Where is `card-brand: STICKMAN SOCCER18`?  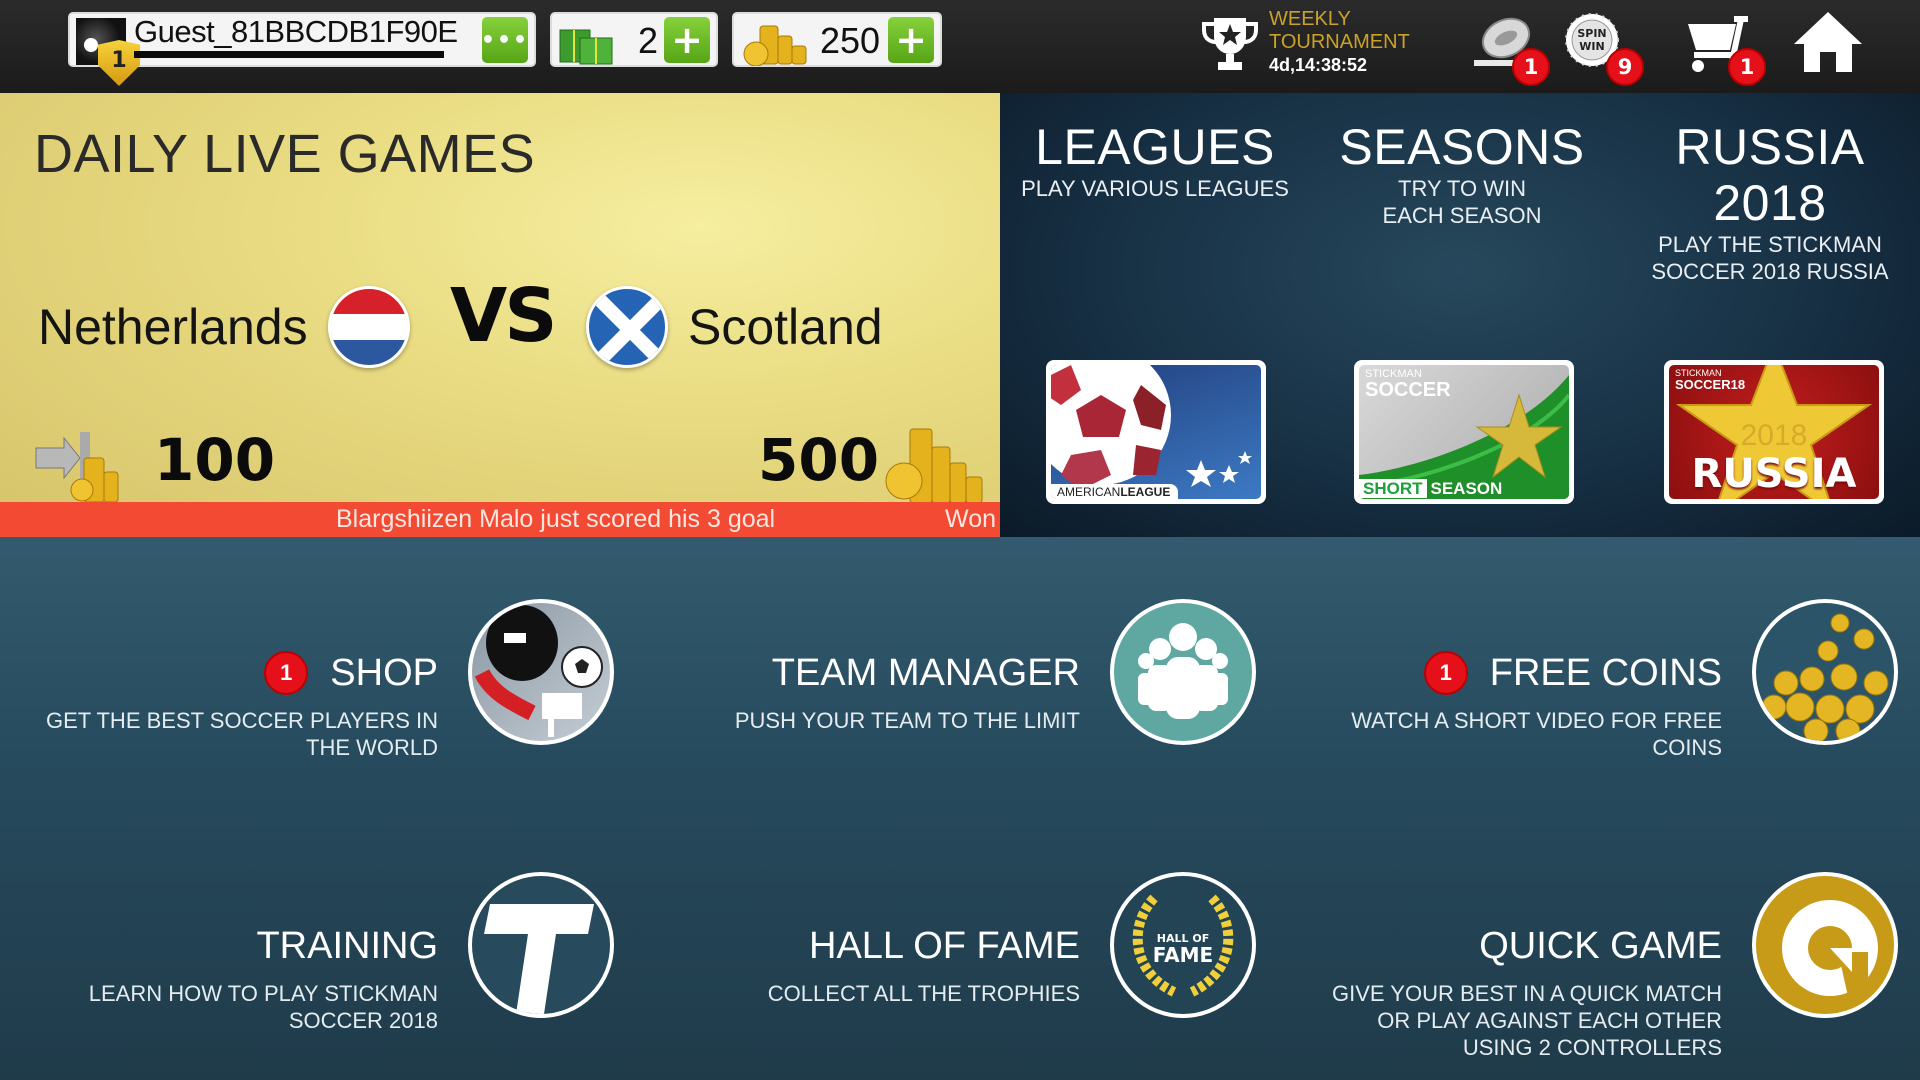 card-brand: STICKMAN SOCCER18 is located at coordinates (1710, 380).